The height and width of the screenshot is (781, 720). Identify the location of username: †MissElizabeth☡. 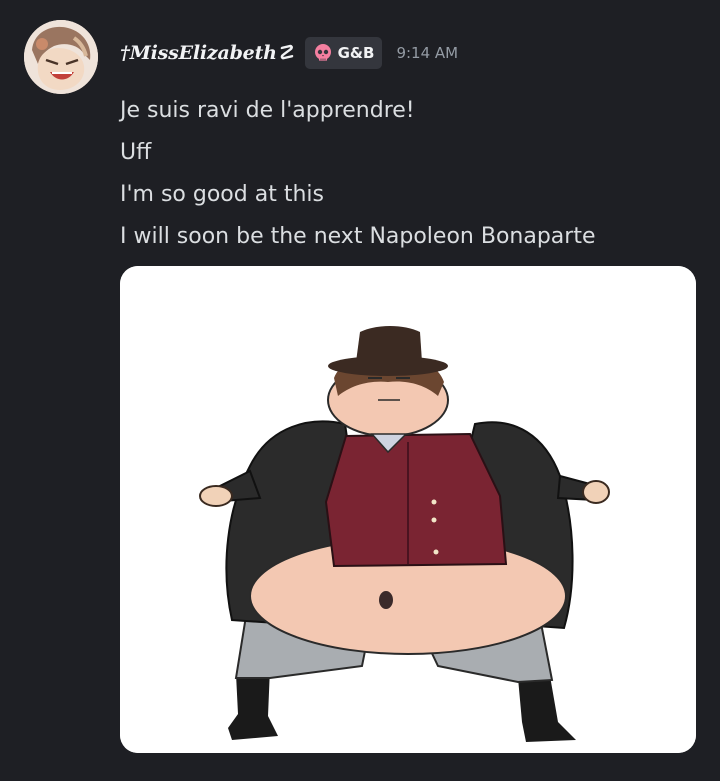
(207, 53).